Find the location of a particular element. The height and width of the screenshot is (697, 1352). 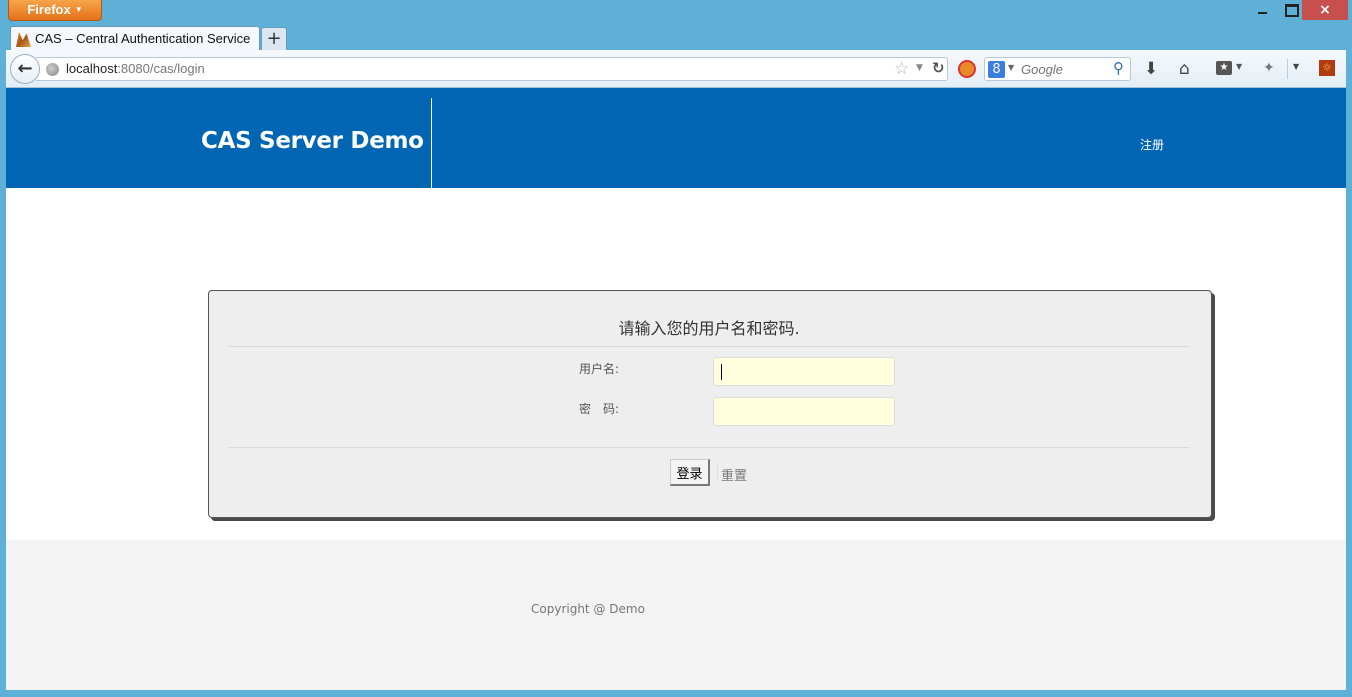

window-titlebar: Firefox ▼ × is located at coordinates (676, 12).